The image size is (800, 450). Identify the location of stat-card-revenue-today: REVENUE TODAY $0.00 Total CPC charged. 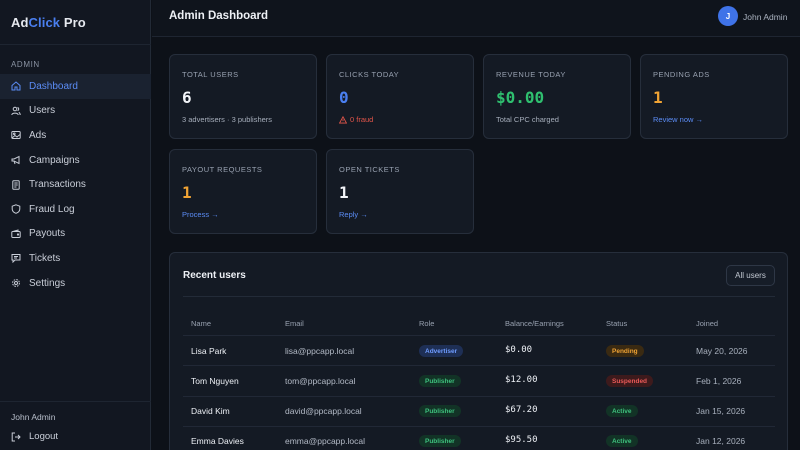
(557, 96).